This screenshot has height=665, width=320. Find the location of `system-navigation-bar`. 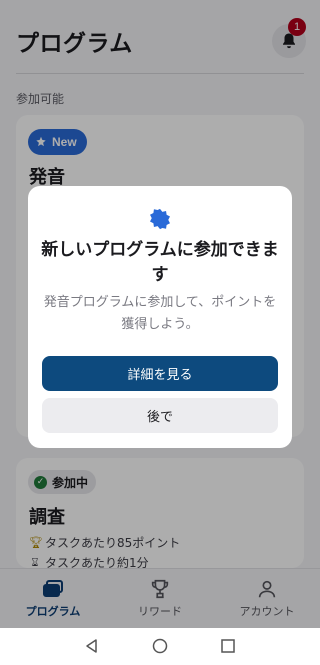

system-navigation-bar is located at coordinates (160, 646).